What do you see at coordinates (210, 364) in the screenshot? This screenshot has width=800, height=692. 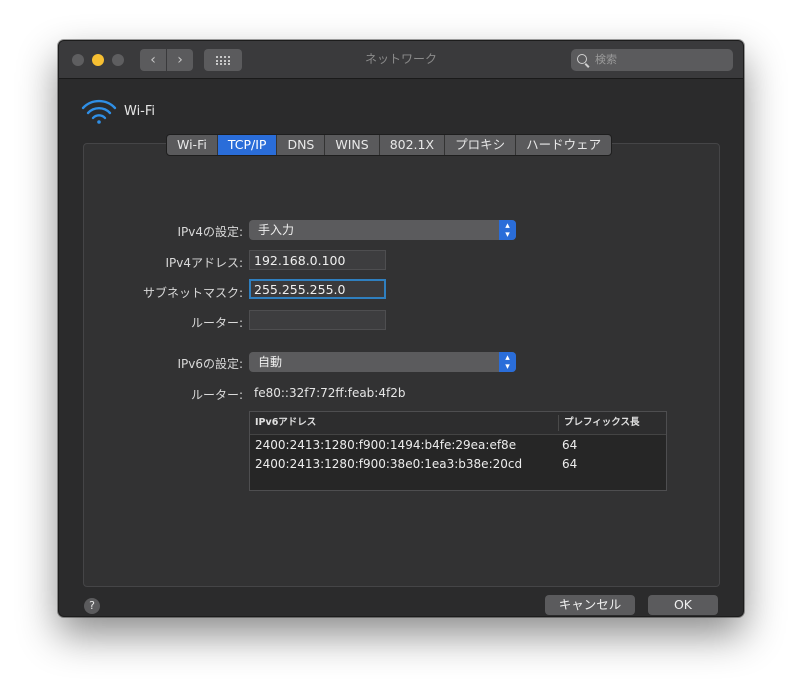 I see `ipv6-config-label: IPv6の設定:` at bounding box center [210, 364].